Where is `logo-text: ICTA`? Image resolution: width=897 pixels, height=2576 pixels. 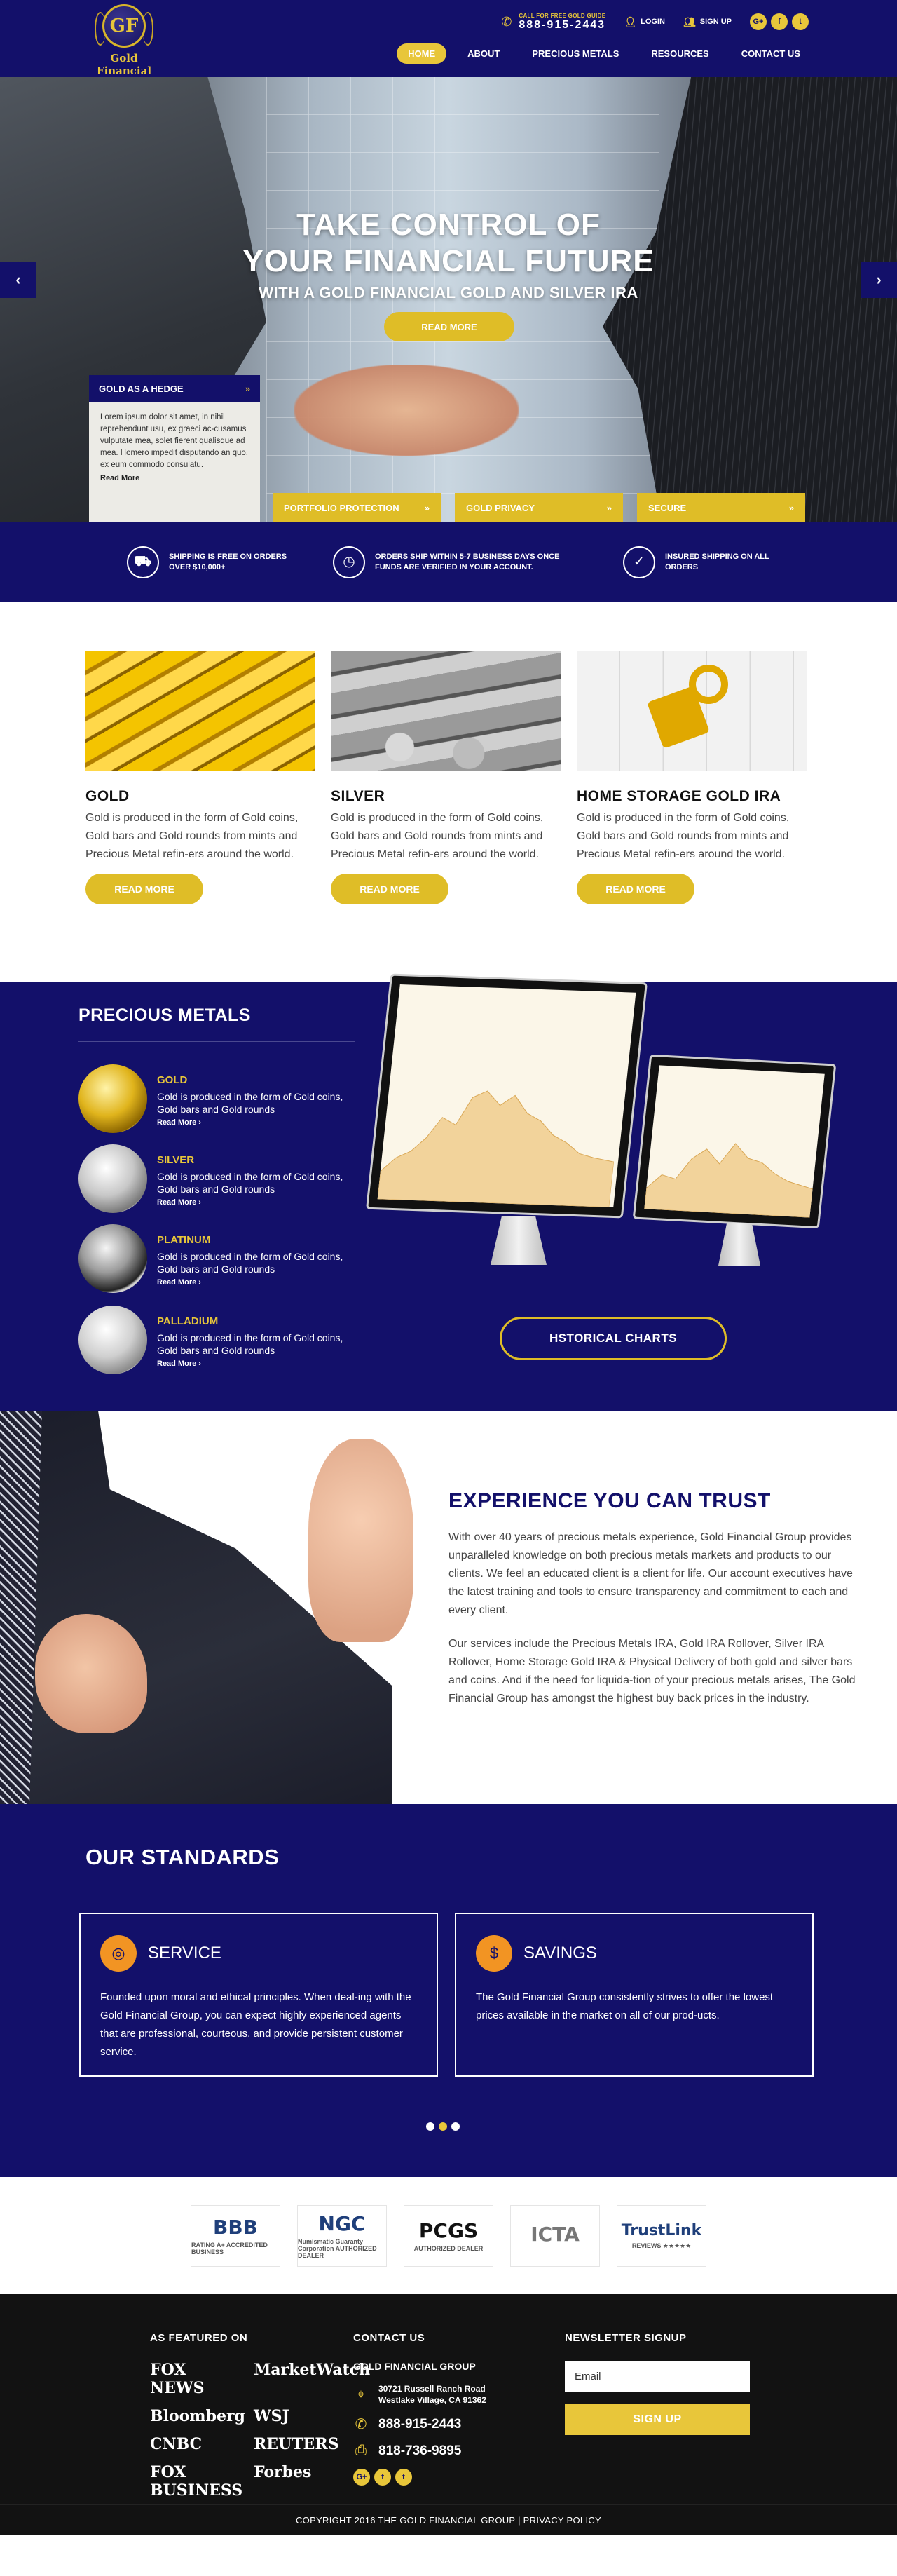
logo-text: ICTA is located at coordinates (555, 2234).